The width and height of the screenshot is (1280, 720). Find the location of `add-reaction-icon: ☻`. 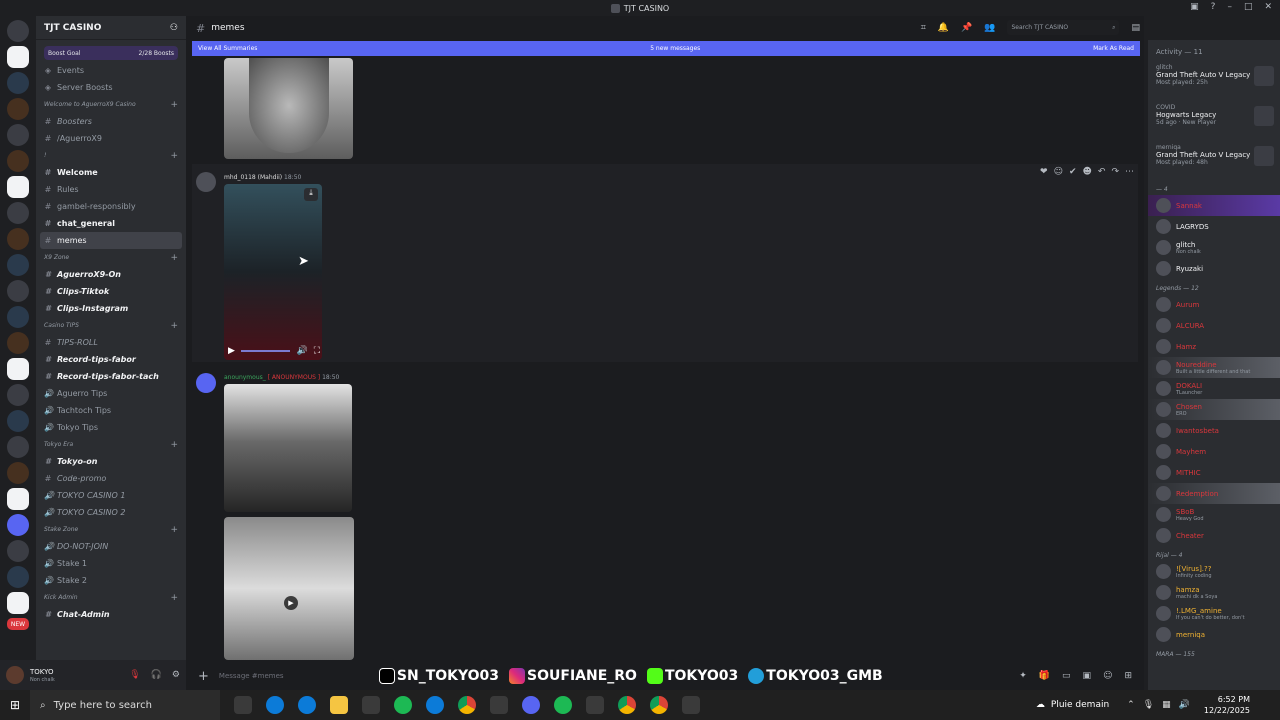

add-reaction-icon: ☻ is located at coordinates (1087, 172).